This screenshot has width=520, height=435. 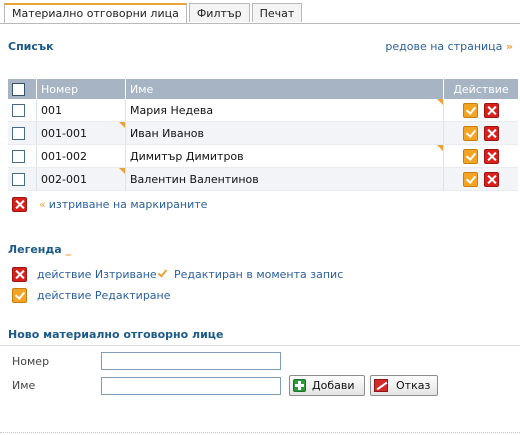 What do you see at coordinates (284, 179) in the screenshot?
I see `row-name: Валентин Валентинов` at bounding box center [284, 179].